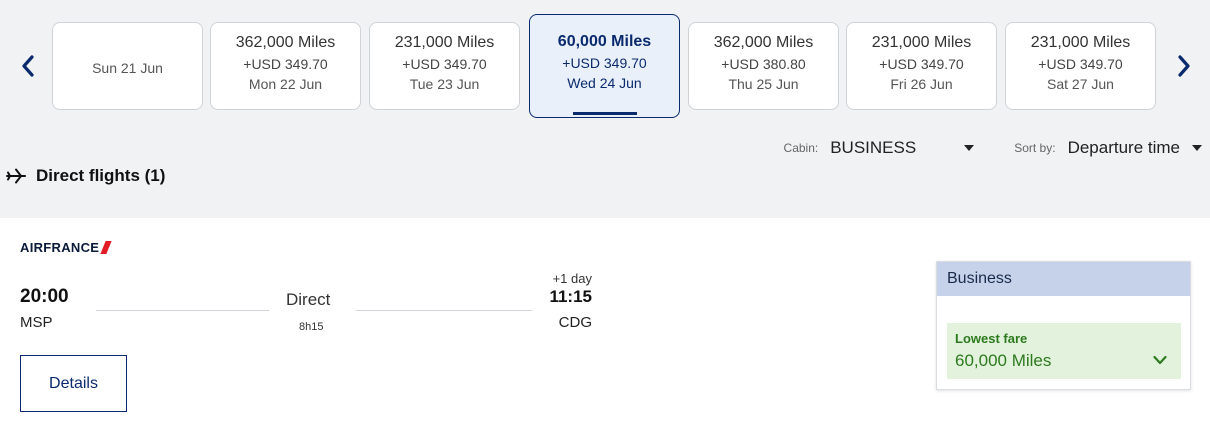 The image size is (1210, 430). I want to click on sort-select: Departure time, so click(1135, 148).